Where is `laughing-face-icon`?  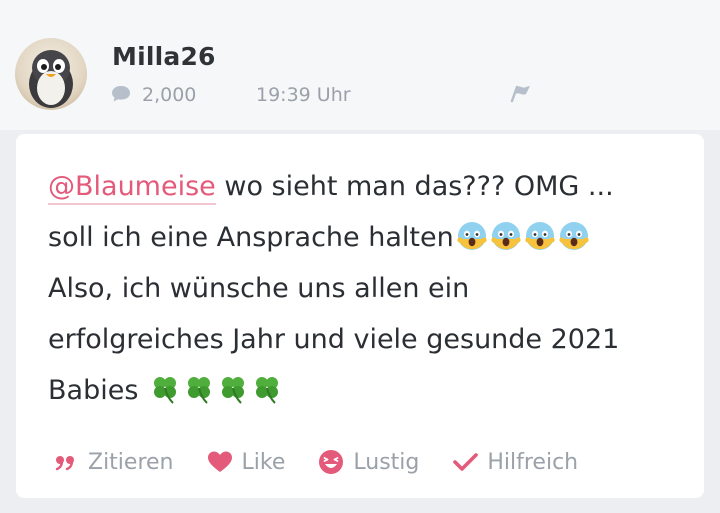 laughing-face-icon is located at coordinates (331, 462).